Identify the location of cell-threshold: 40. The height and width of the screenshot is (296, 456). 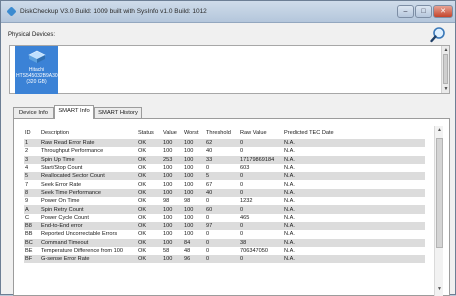
(222, 193).